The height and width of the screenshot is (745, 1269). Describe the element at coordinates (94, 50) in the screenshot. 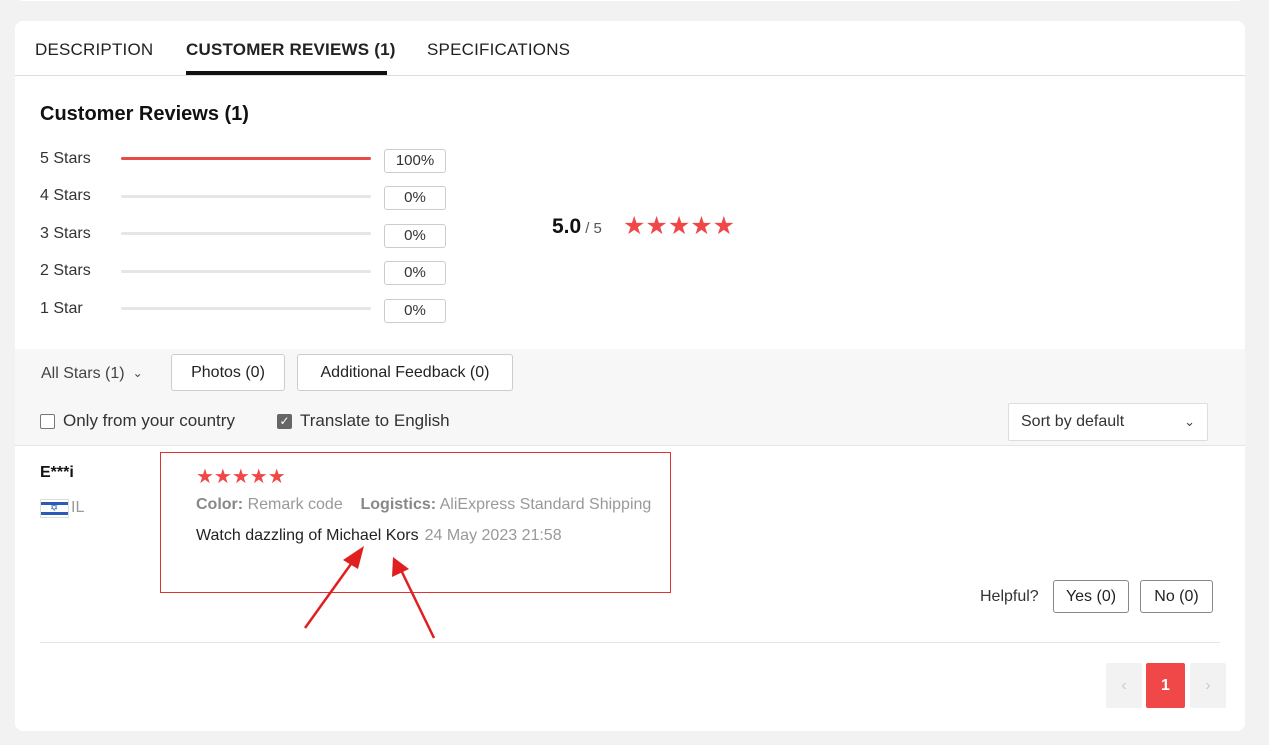

I see `tab-description: DESCRIPTION` at that location.